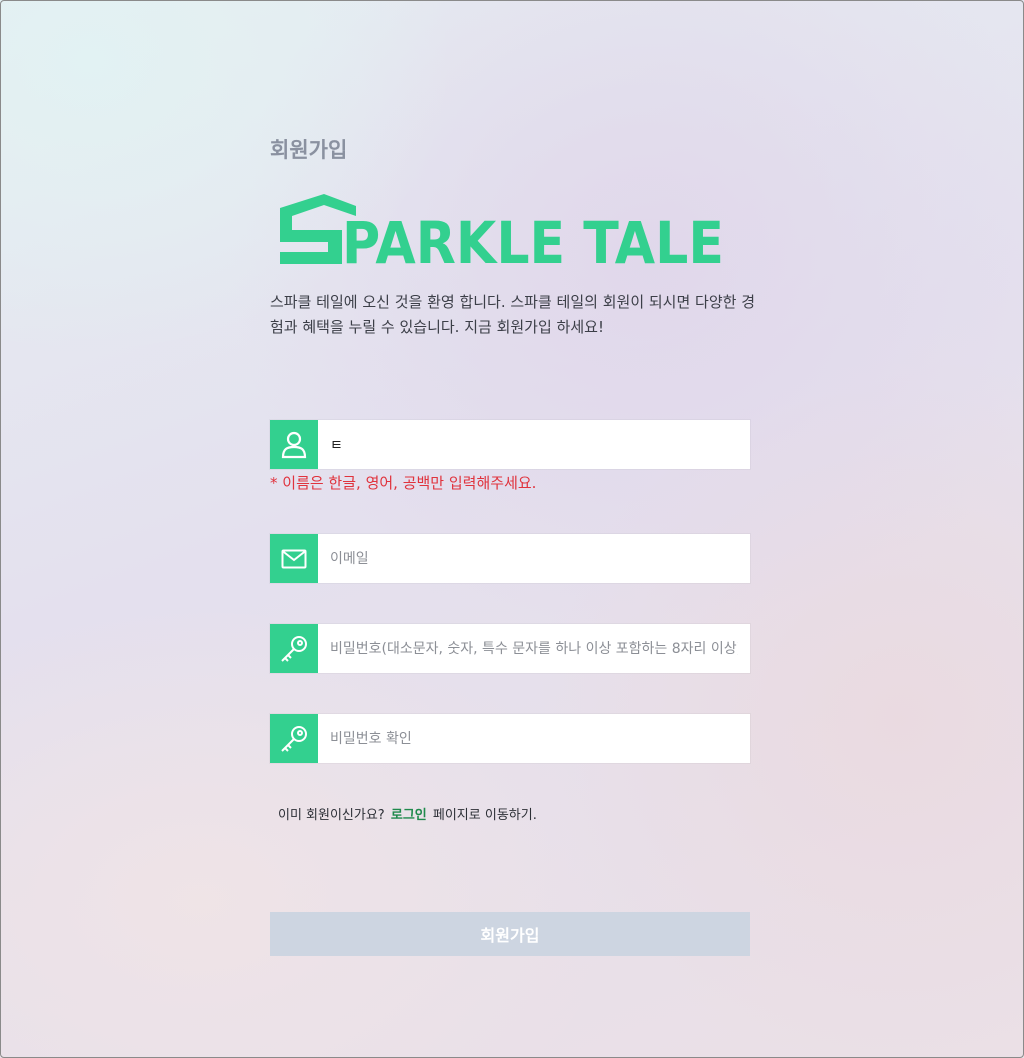 This screenshot has width=1024, height=1058. What do you see at coordinates (331, 815) in the screenshot?
I see `login-prompt-before: 이미 회원이신가요?` at bounding box center [331, 815].